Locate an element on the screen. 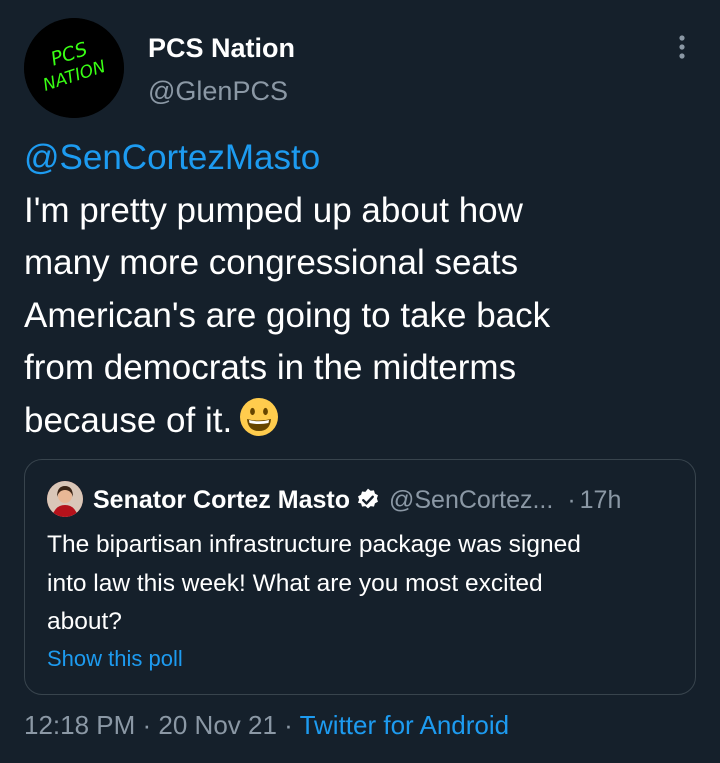 This screenshot has height=763, width=720. tweet-date: 20 Nov 21 is located at coordinates (217, 725).